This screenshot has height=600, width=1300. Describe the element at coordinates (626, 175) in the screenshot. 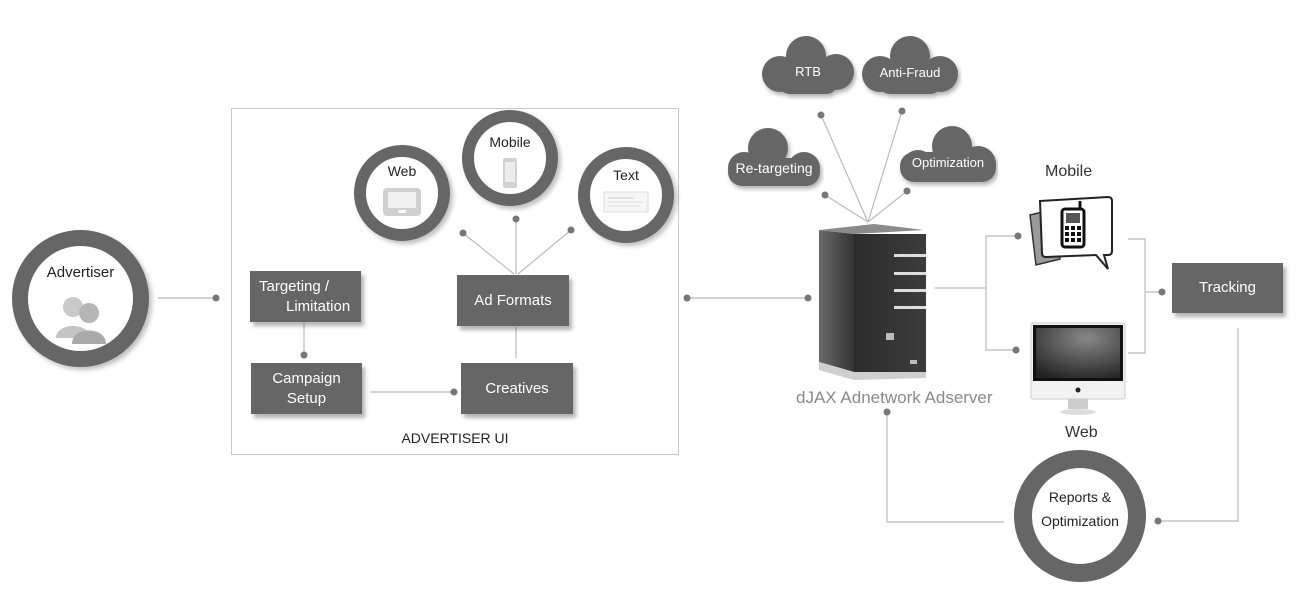

I see `format-text-label: Text` at that location.